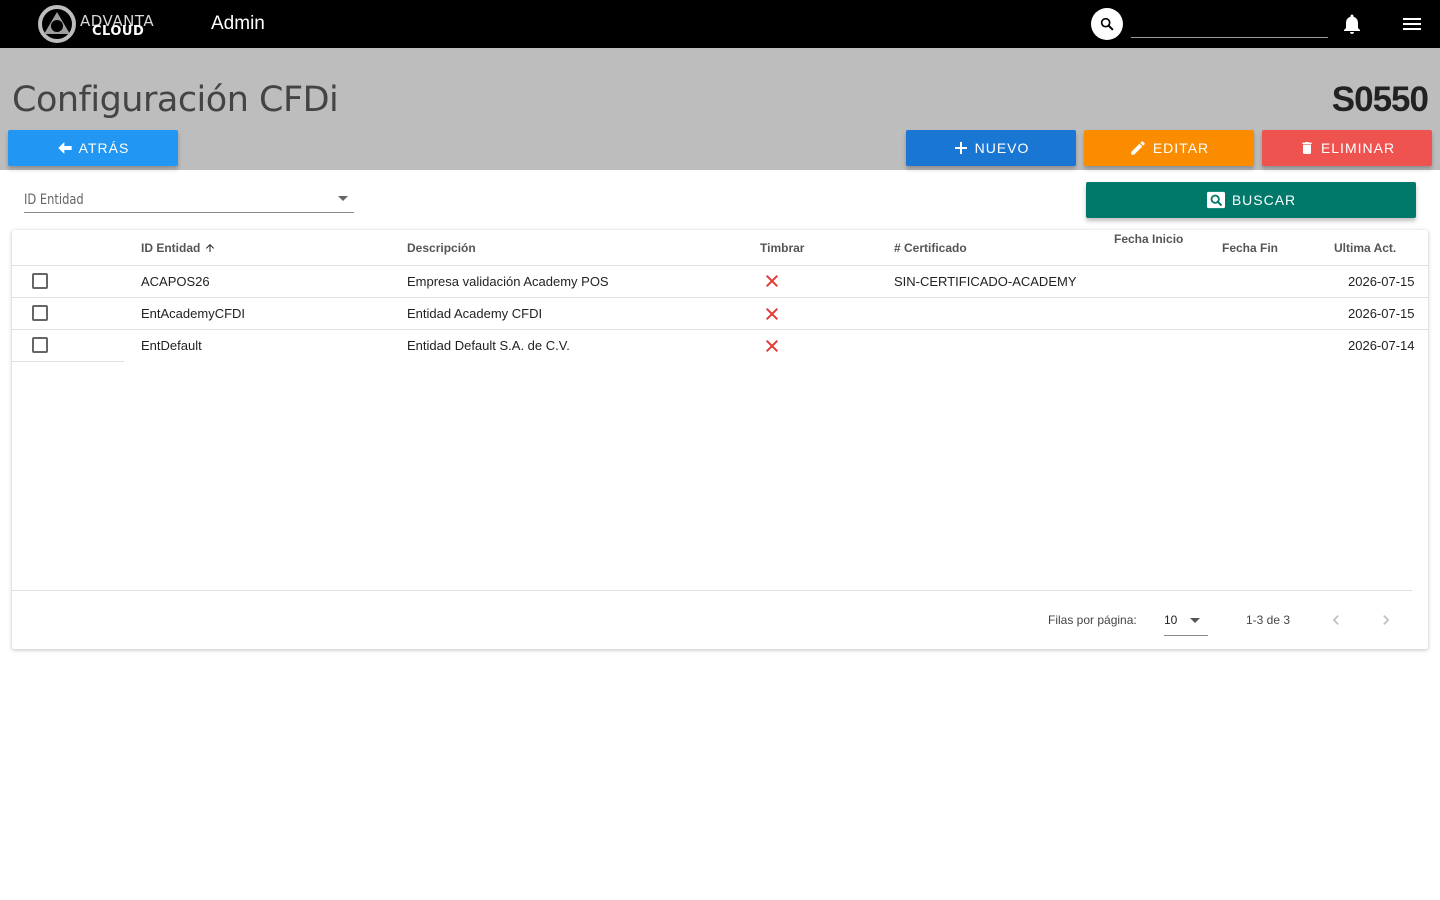 This screenshot has height=900, width=1440. I want to click on edit-button: EDITAR, so click(1169, 148).